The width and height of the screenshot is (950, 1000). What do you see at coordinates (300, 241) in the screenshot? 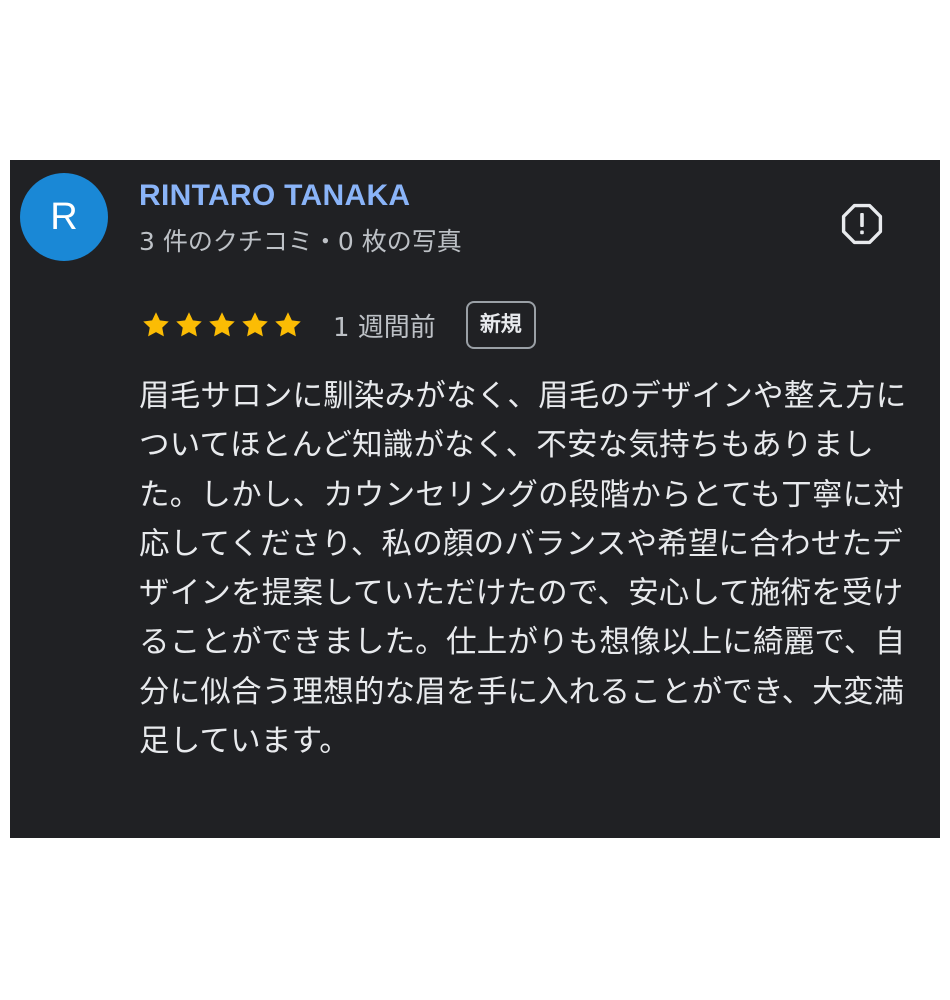
I see `reviewer-stats: 3 件のクチコミ・0 枚の写真` at bounding box center [300, 241].